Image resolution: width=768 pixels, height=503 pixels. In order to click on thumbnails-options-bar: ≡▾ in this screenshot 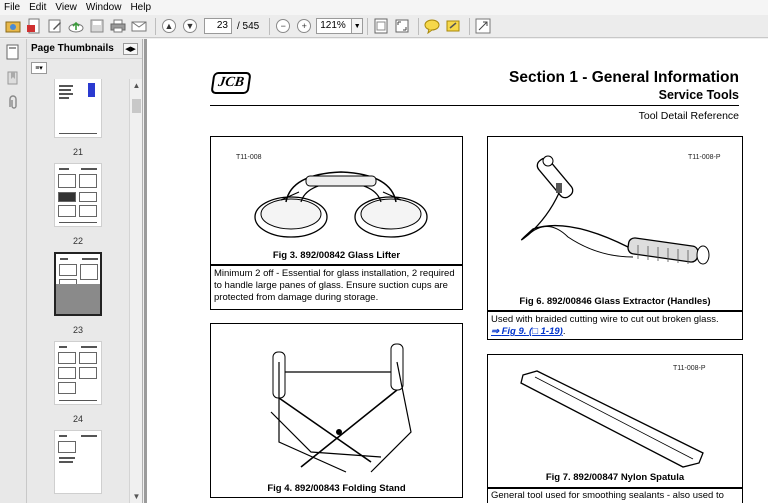, I will do `click(84, 68)`.